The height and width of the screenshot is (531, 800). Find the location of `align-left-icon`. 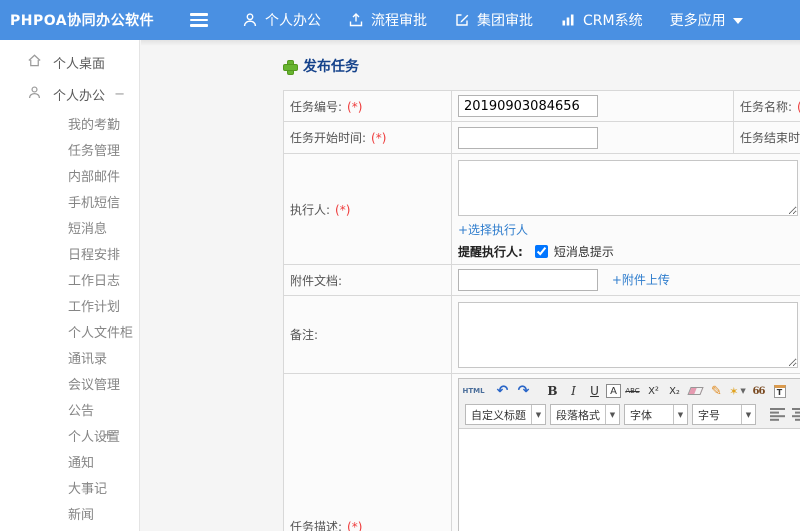

align-left-icon is located at coordinates (777, 414).